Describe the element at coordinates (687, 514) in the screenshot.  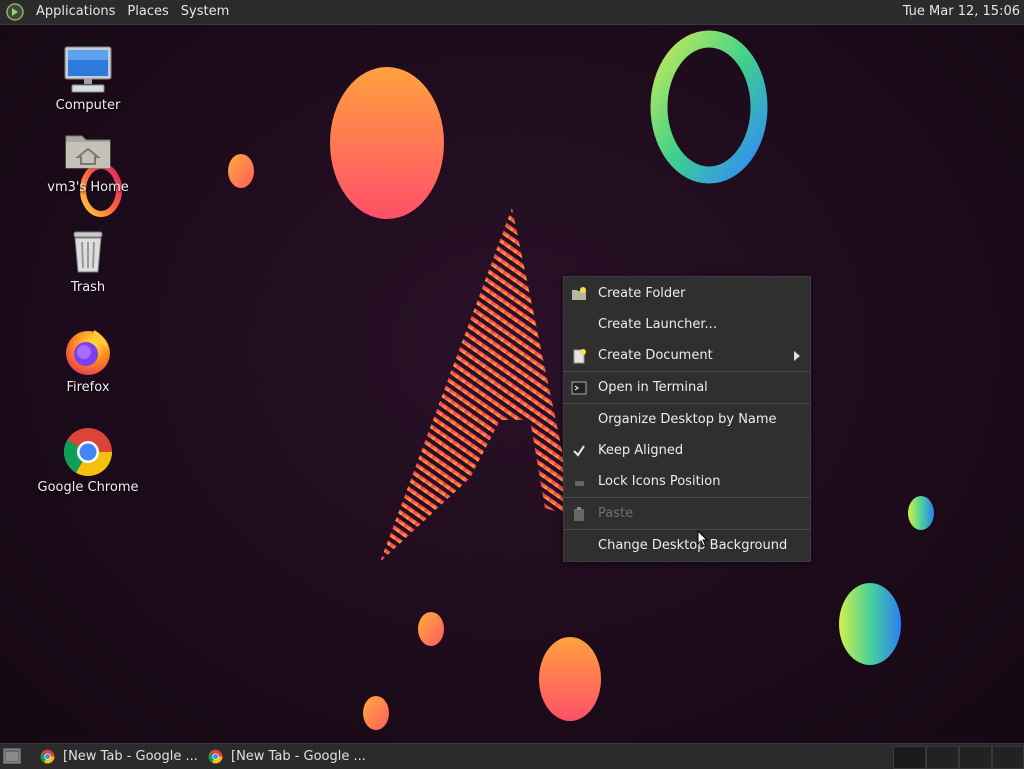
I see `menu-item-paste: Paste` at that location.